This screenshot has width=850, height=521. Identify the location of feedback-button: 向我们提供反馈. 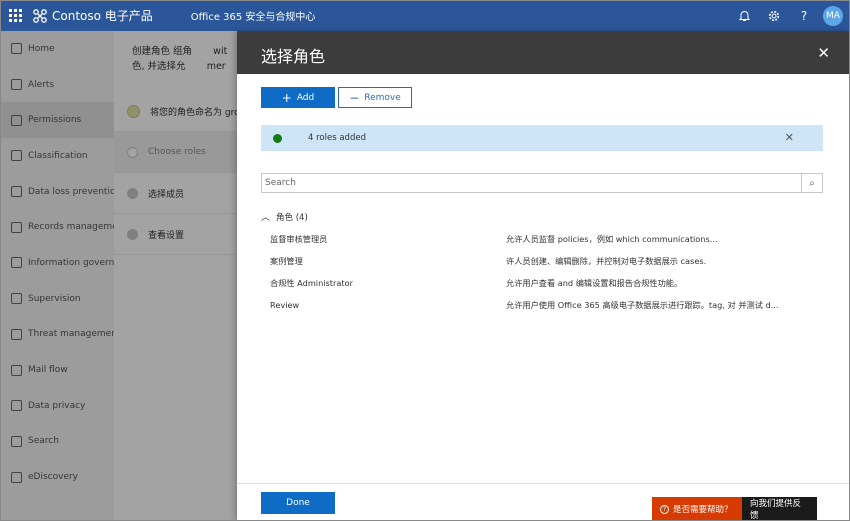
(779, 509).